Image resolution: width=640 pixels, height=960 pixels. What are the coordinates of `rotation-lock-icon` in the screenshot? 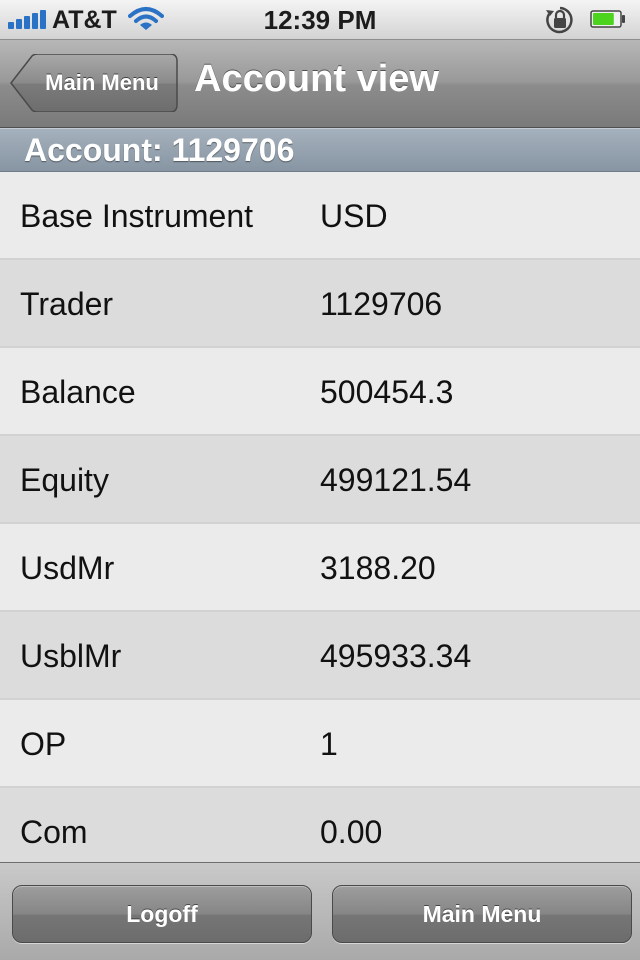 It's located at (559, 20).